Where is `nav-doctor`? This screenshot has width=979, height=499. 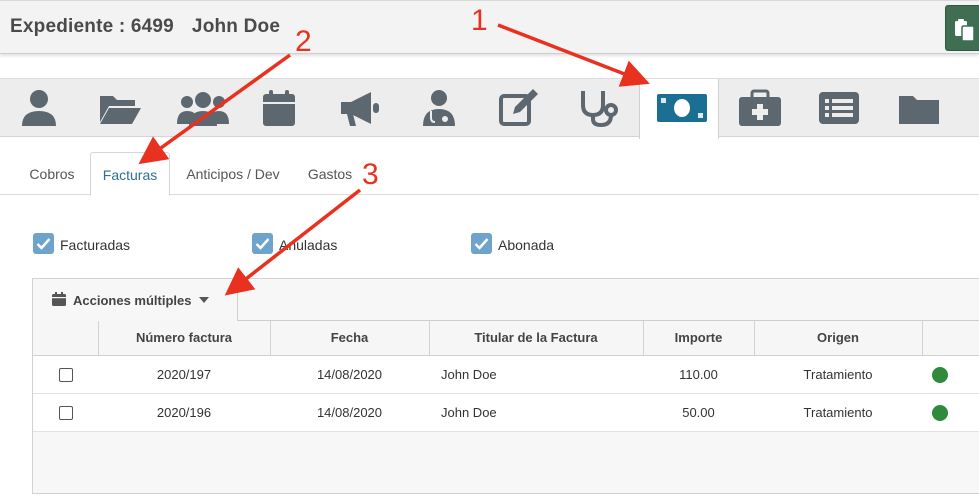
nav-doctor is located at coordinates (440, 108).